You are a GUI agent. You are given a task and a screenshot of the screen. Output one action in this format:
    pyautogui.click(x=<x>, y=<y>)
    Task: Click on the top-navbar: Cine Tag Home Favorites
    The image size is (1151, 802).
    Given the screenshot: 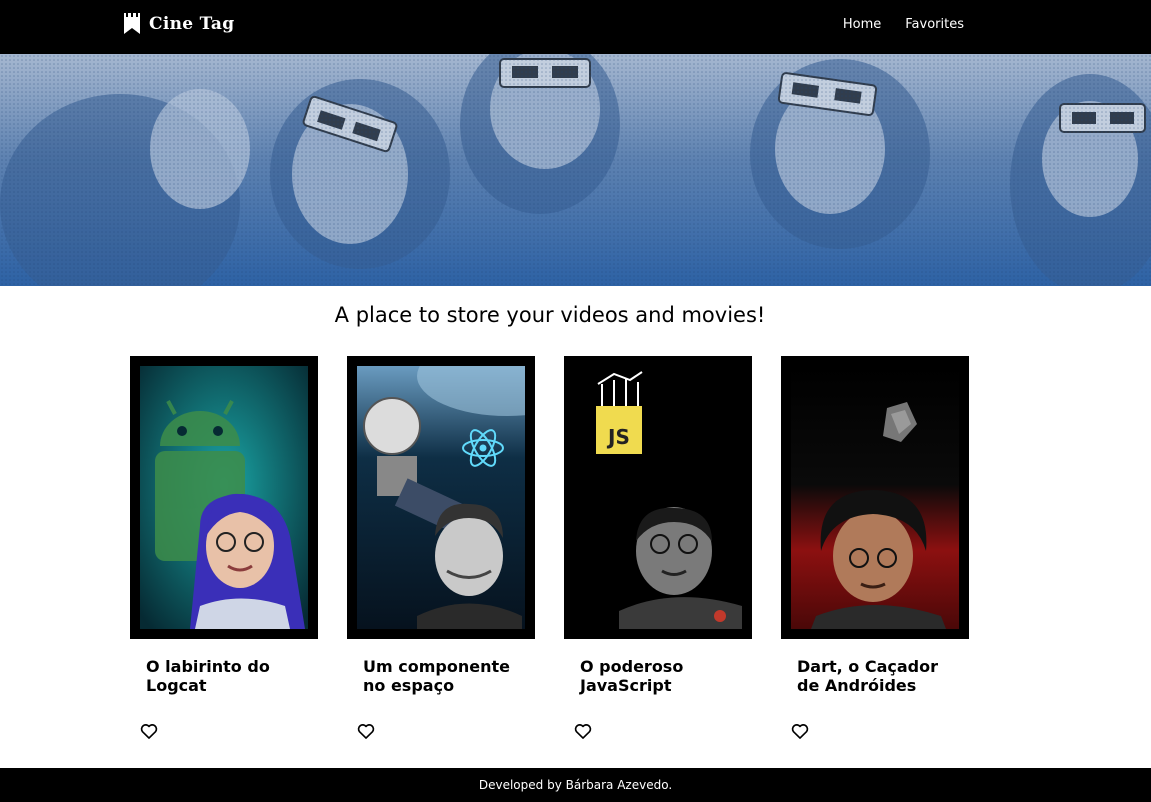 What is the action you would take?
    pyautogui.click(x=575, y=27)
    